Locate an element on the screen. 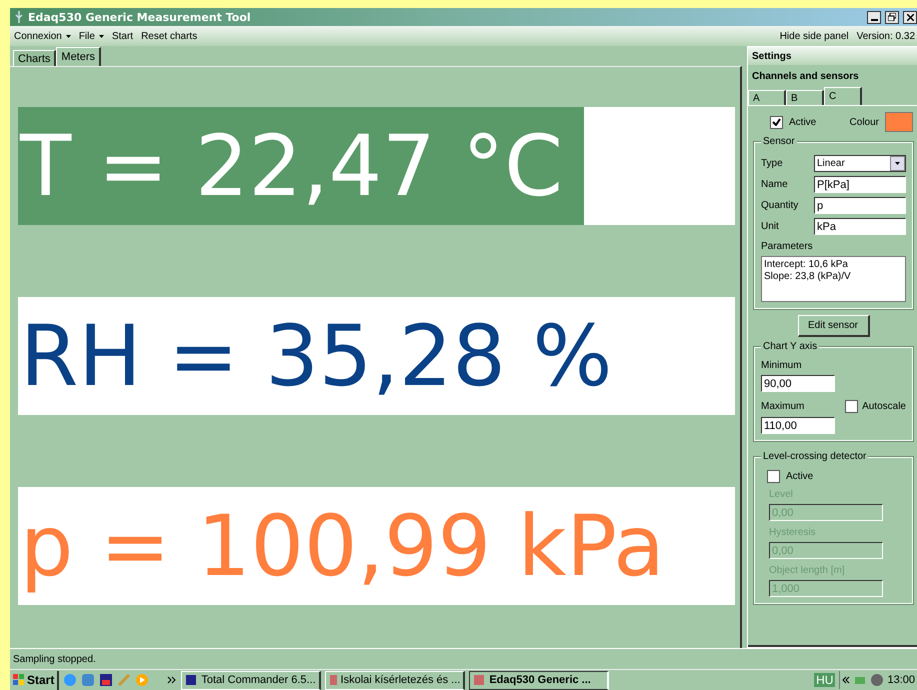 Image resolution: width=917 pixels, height=690 pixels. field-label: Minimum is located at coordinates (782, 365).